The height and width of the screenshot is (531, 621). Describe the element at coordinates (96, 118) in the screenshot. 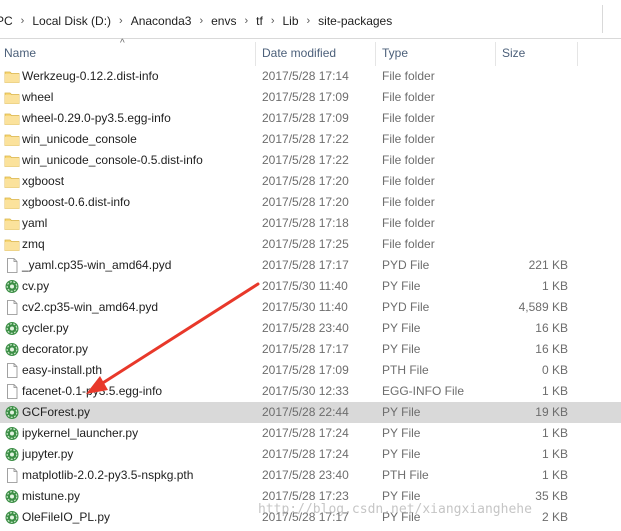

I see `file-name: wheel-0.29.0-py3.5.egg-info` at that location.